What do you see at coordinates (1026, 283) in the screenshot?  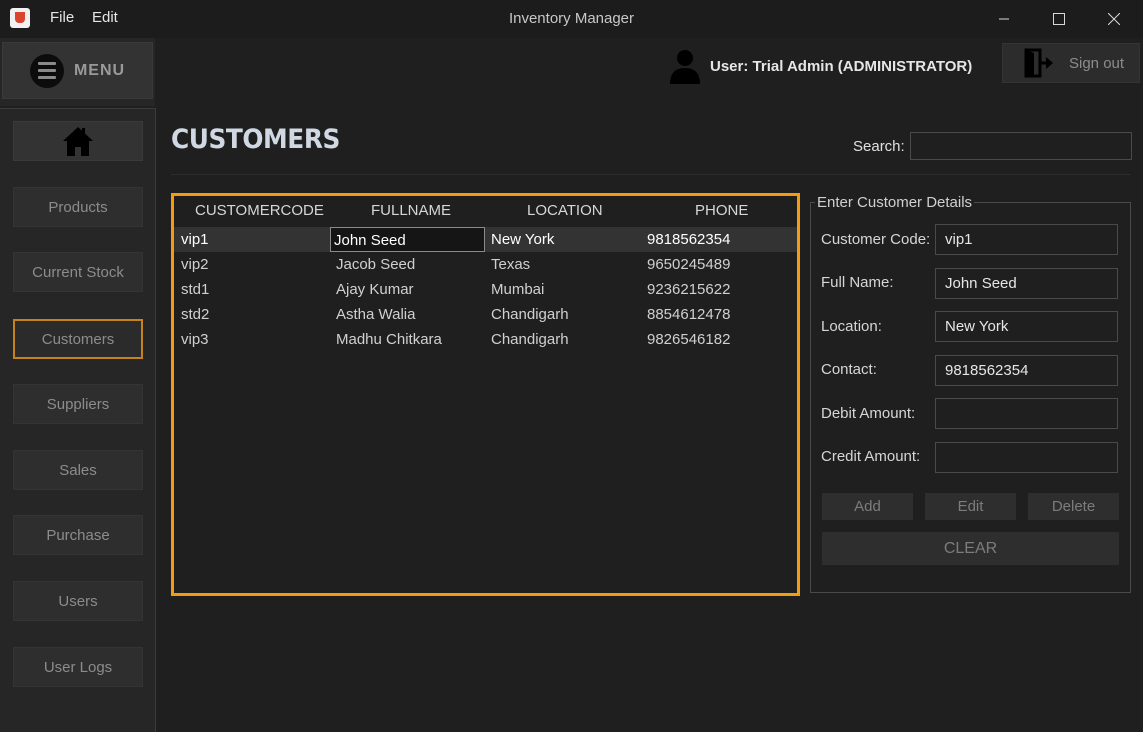 I see `full-name-field` at bounding box center [1026, 283].